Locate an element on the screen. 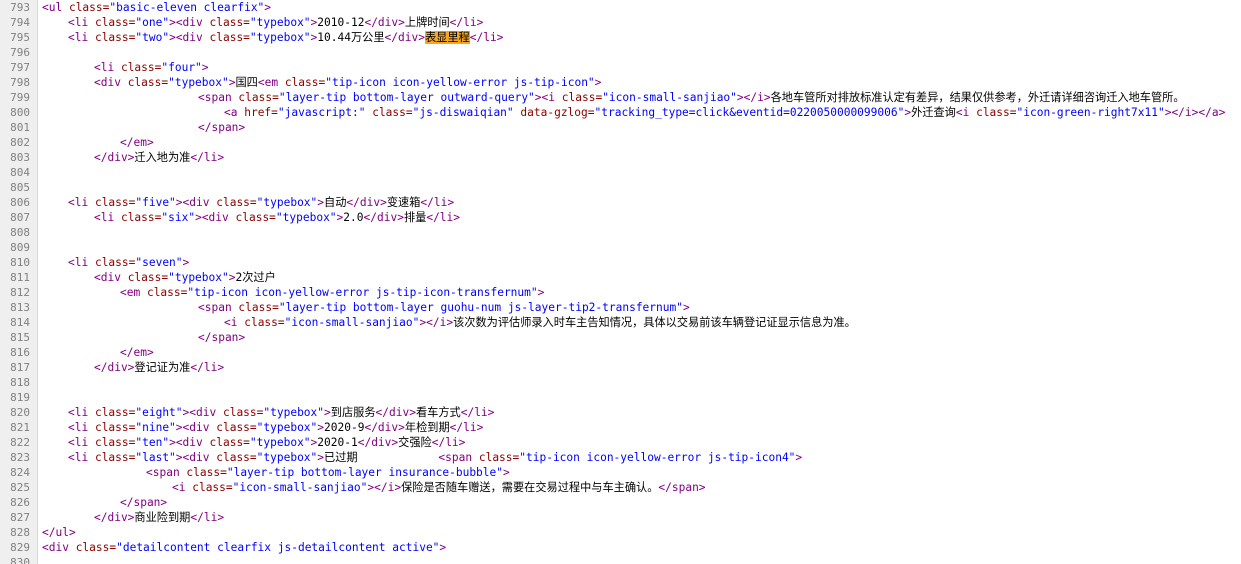 Image resolution: width=1241 pixels, height=564 pixels. value-token: "layer-tip bottom-layer outward-query" is located at coordinates (406, 97).